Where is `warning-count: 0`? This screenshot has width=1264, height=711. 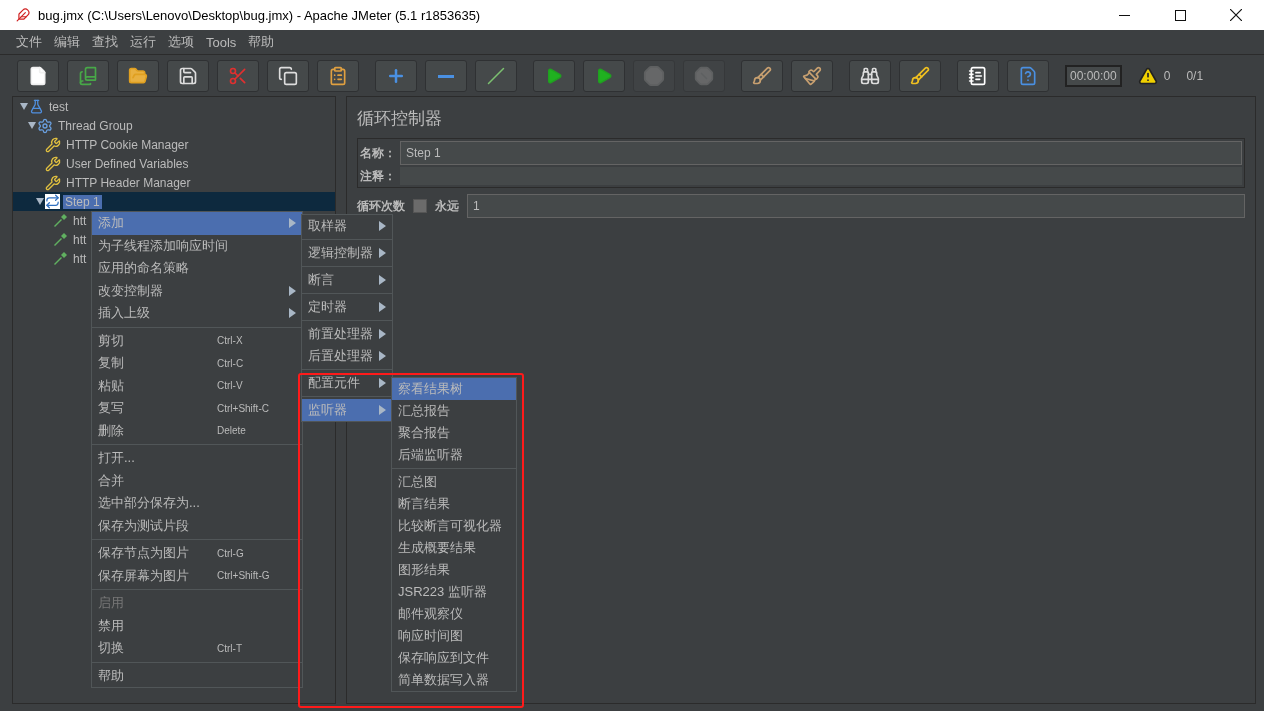 warning-count: 0 is located at coordinates (1167, 76).